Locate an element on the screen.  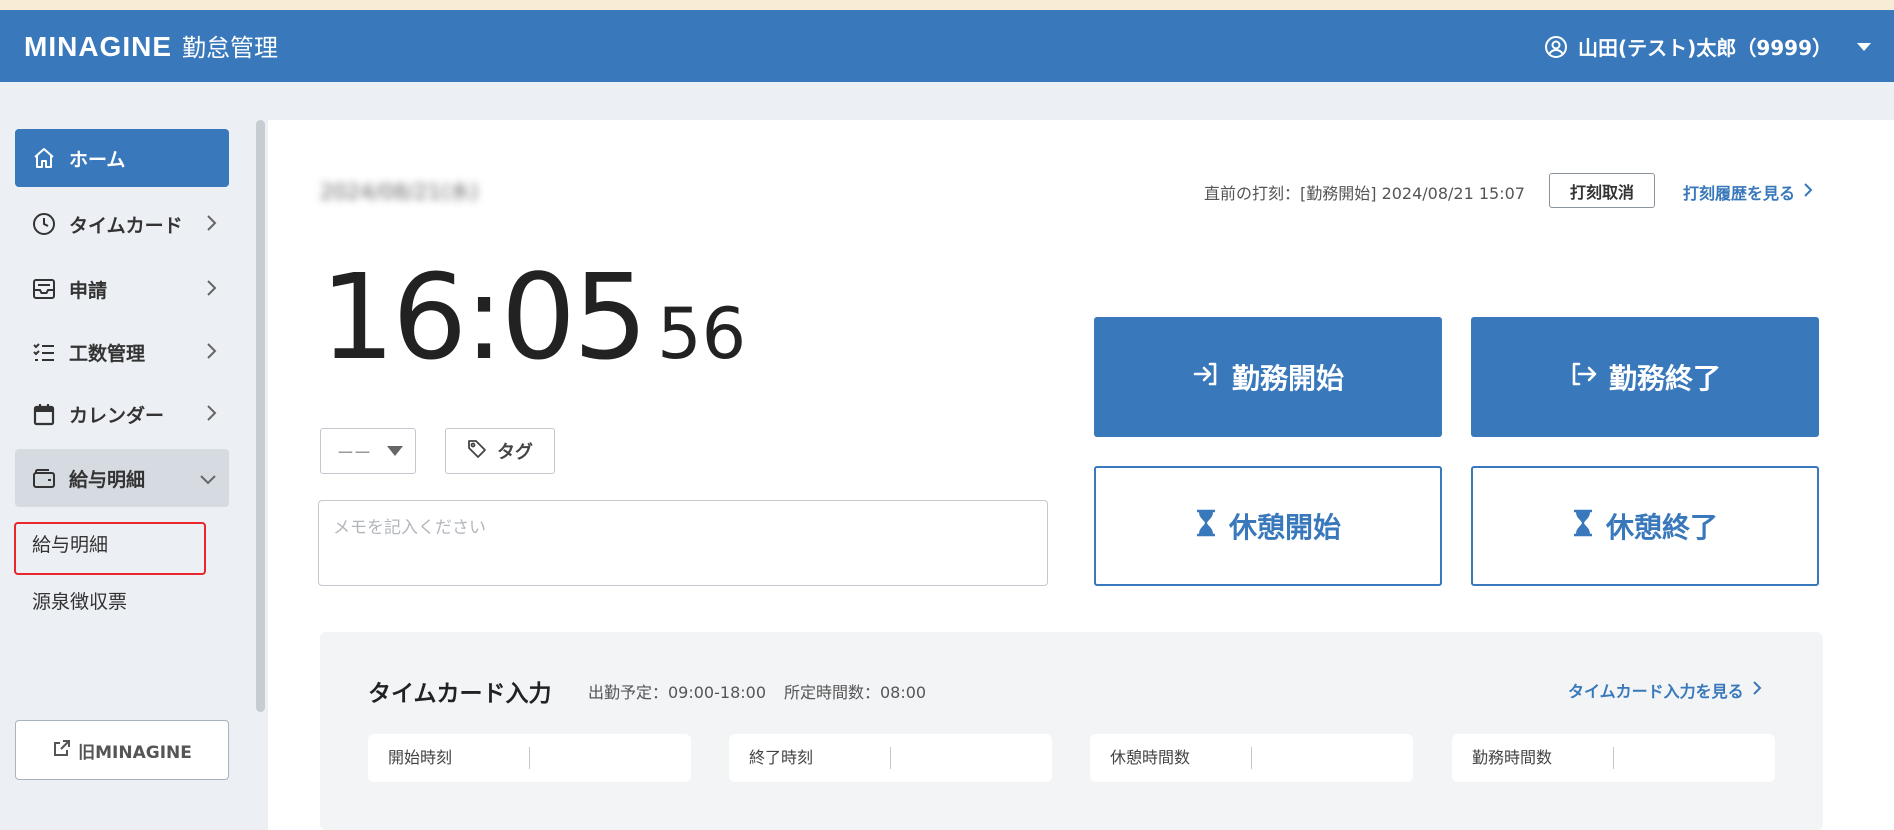
sidebar-item-workhours: 工数管理 is located at coordinates (122, 352).